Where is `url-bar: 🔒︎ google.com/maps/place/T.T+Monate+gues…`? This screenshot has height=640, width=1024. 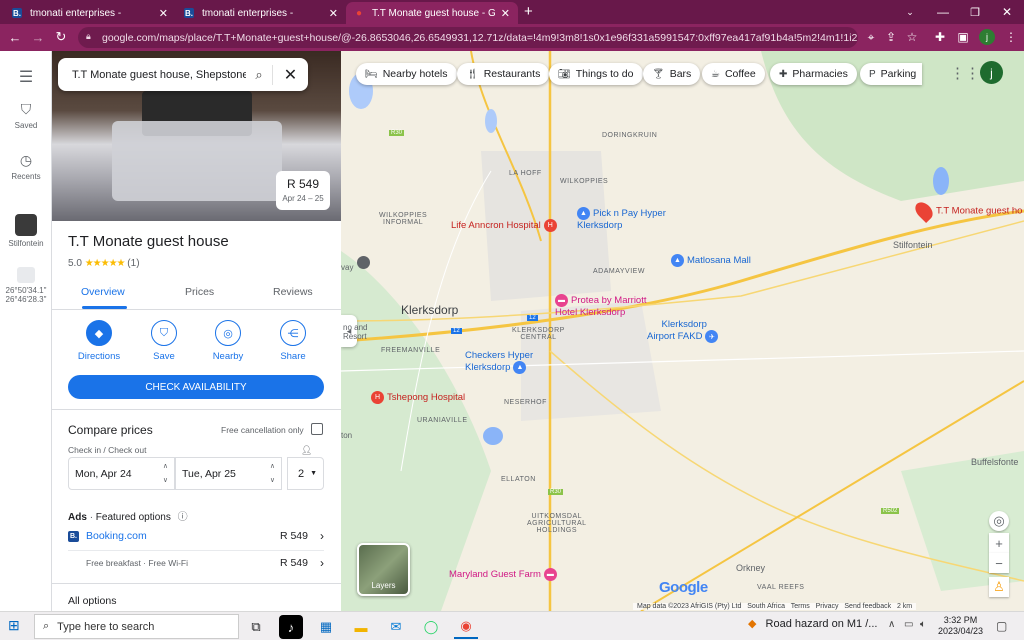
url-bar: 🔒︎ google.com/maps/place/T.T+Monate+gues… is located at coordinates (468, 37).